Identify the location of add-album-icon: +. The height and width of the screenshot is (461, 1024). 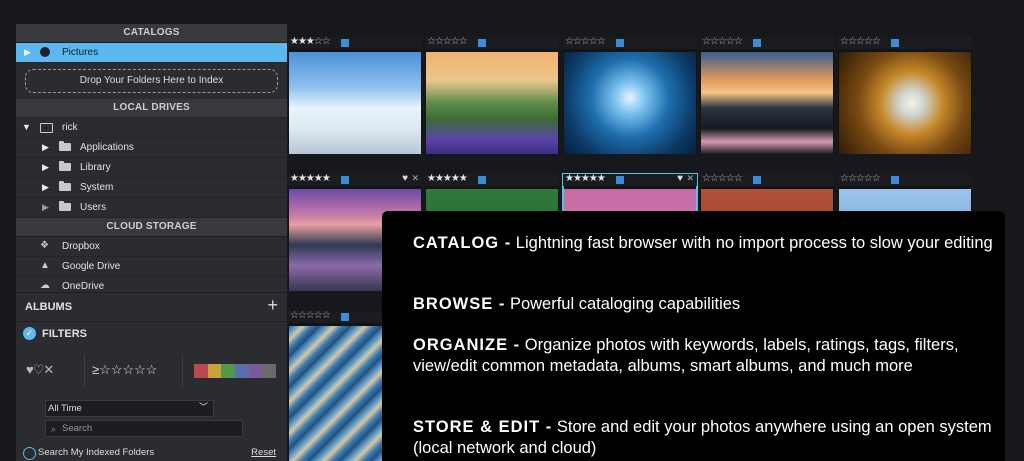
(272, 305).